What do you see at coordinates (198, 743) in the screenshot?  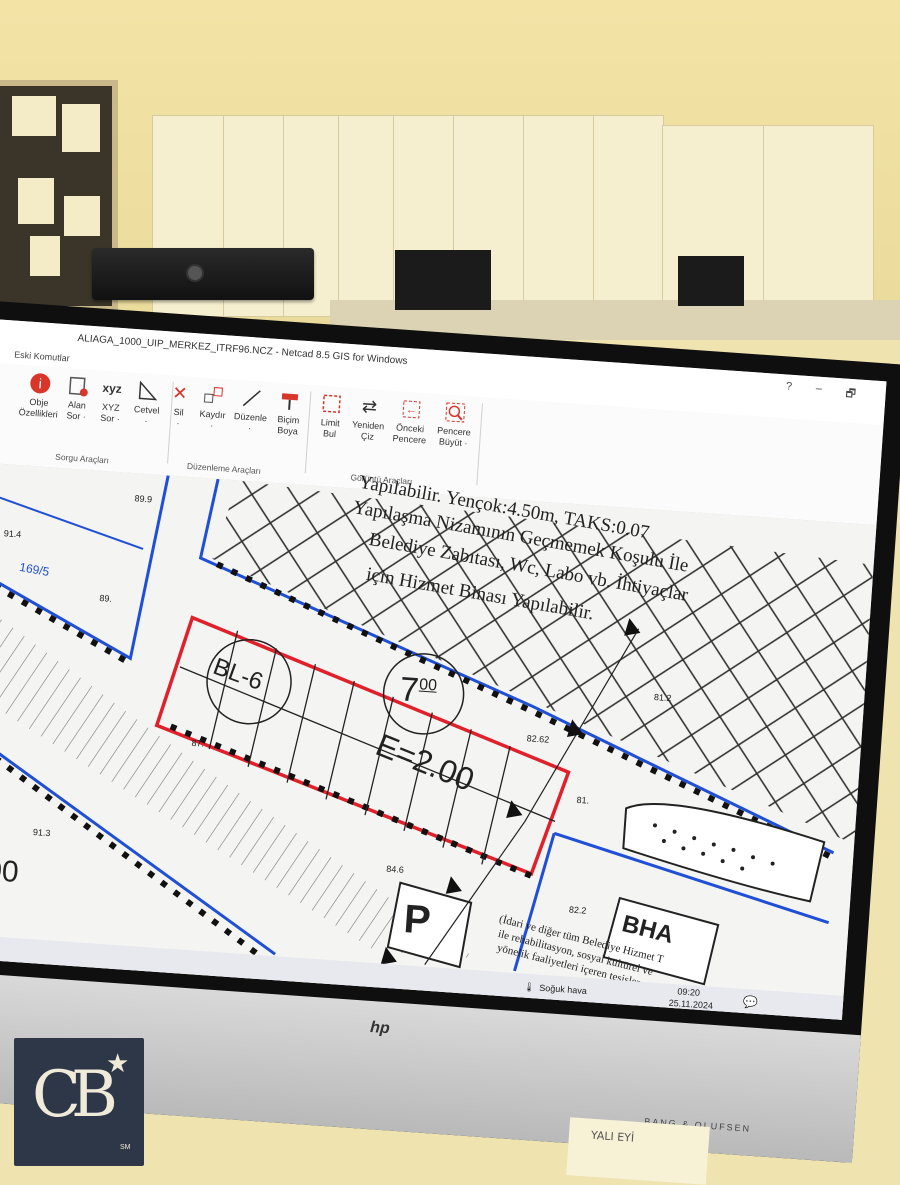 I see `elevation-label: 87.` at bounding box center [198, 743].